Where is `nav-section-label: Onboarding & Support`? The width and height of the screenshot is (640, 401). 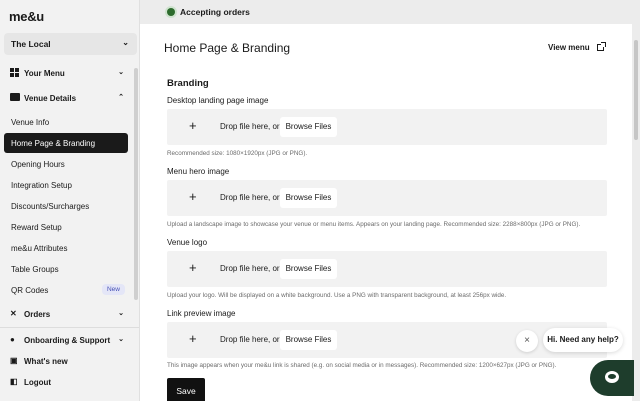 nav-section-label: Onboarding & Support is located at coordinates (67, 340).